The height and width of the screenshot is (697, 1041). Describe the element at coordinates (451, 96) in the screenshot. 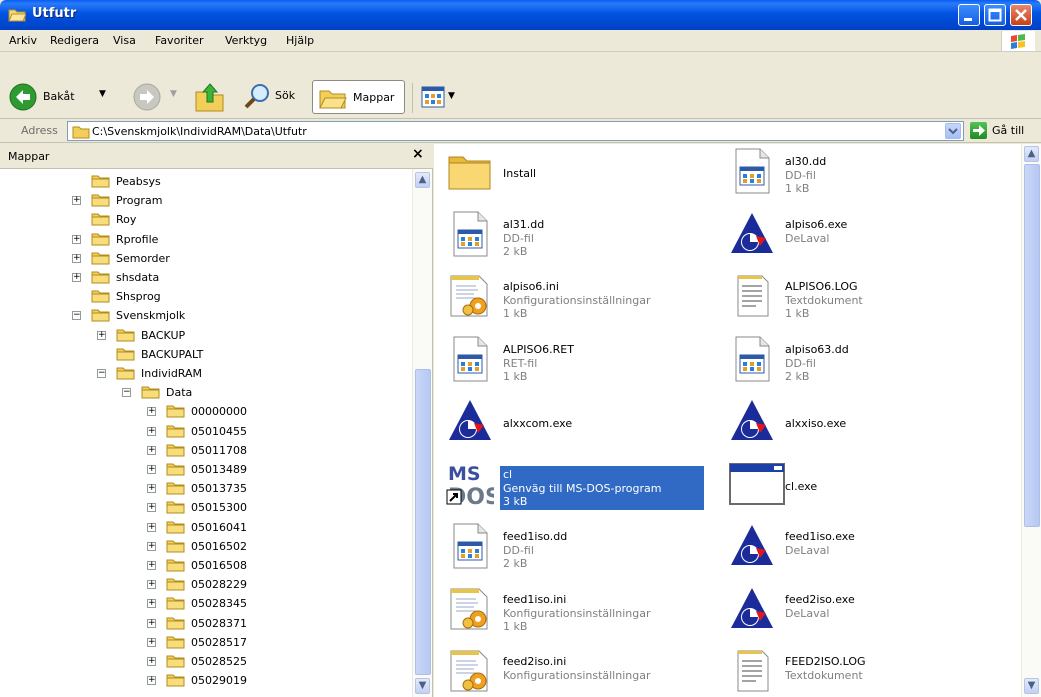

I see `views-dropdown-icon: ▼` at that location.